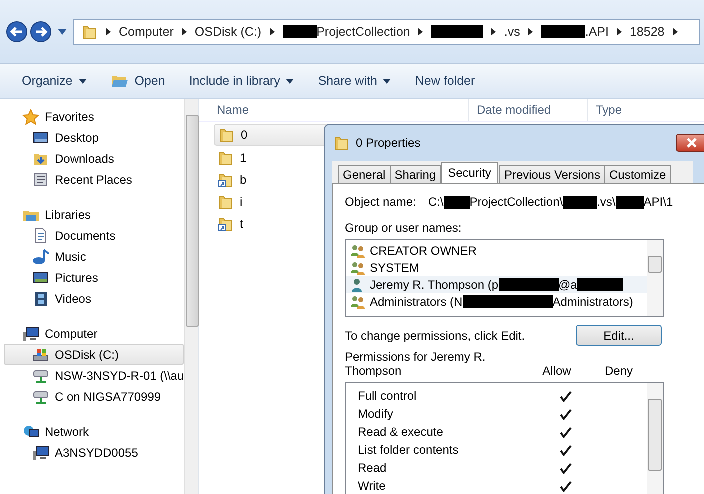  Describe the element at coordinates (606, 202) in the screenshot. I see `path-text: .vs\` at that location.